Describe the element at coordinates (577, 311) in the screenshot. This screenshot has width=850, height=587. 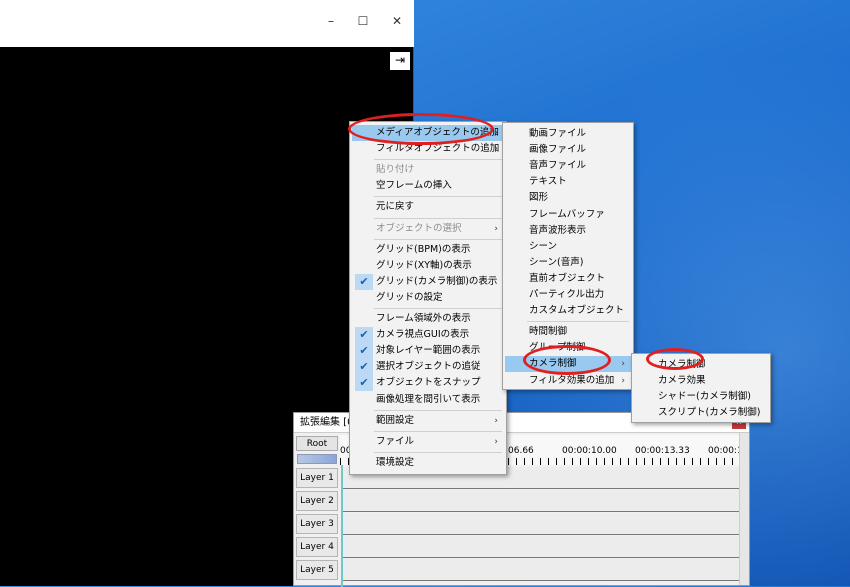
I see `menu-item-label: カスタムオブジェクト` at that location.